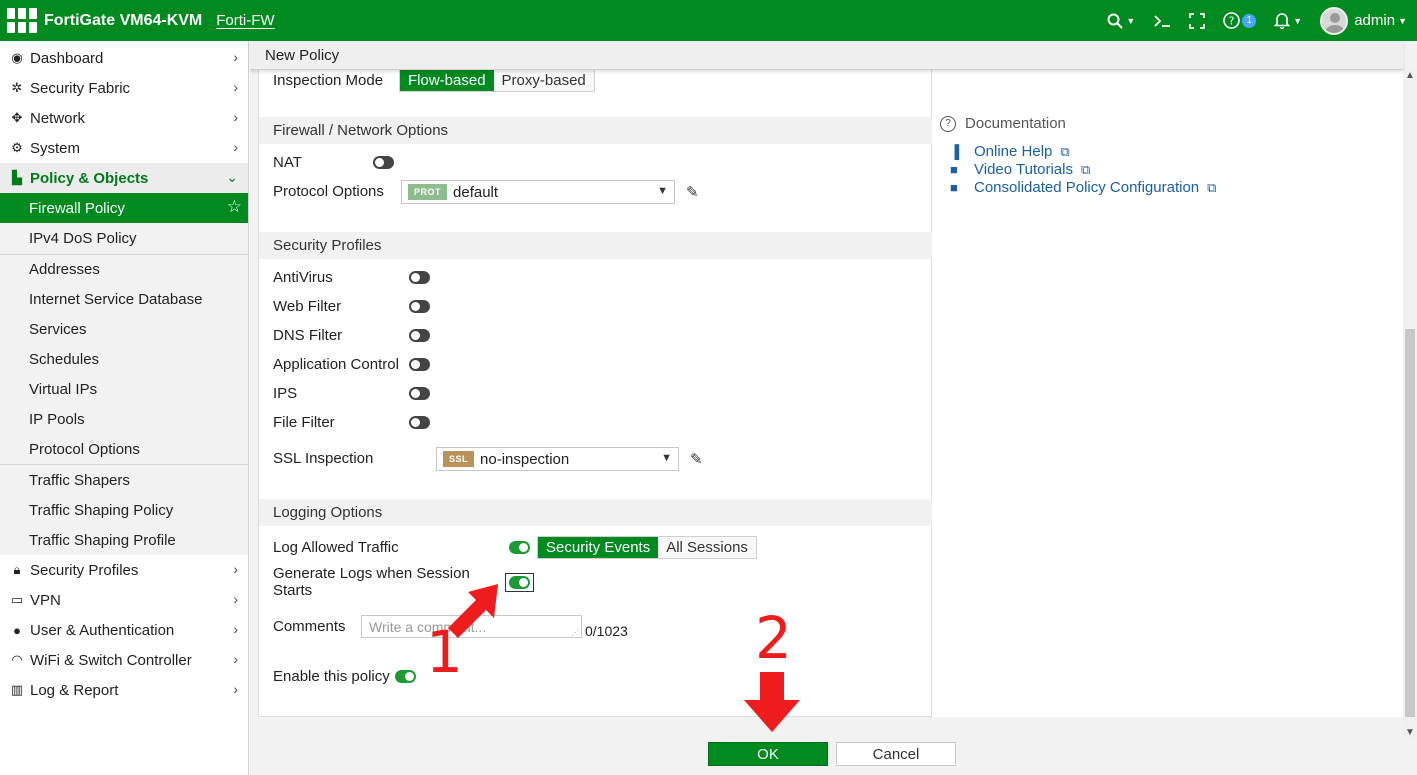 The width and height of the screenshot is (1417, 775). I want to click on search-button: ▼, so click(1121, 21).